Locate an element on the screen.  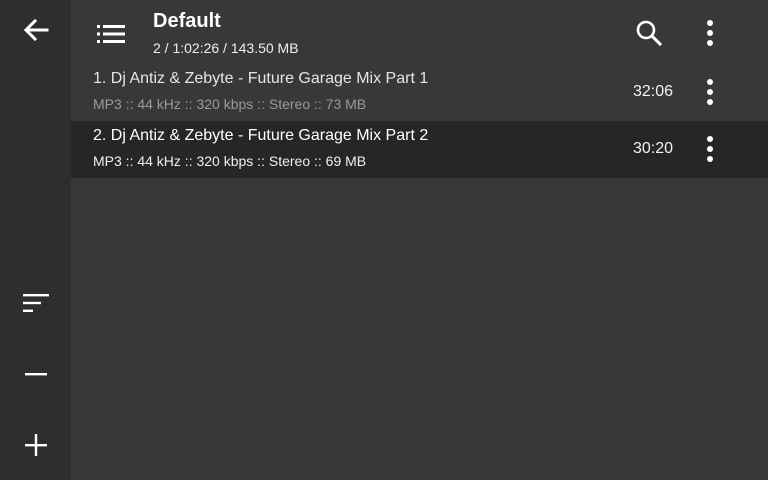
minus-icon is located at coordinates (35, 374).